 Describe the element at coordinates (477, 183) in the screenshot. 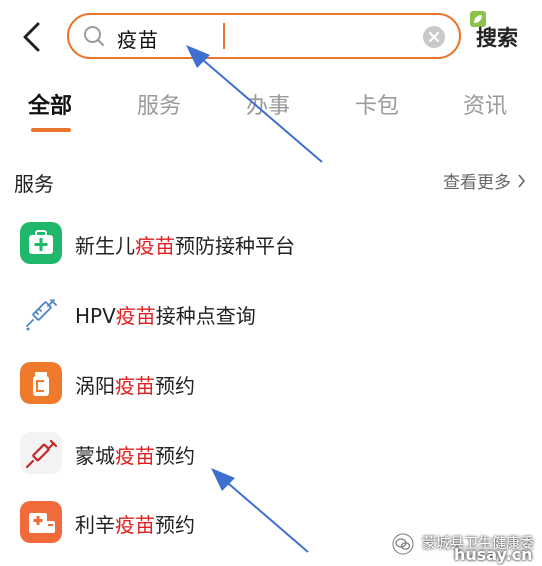

I see `view-more-label: 查看更多` at that location.